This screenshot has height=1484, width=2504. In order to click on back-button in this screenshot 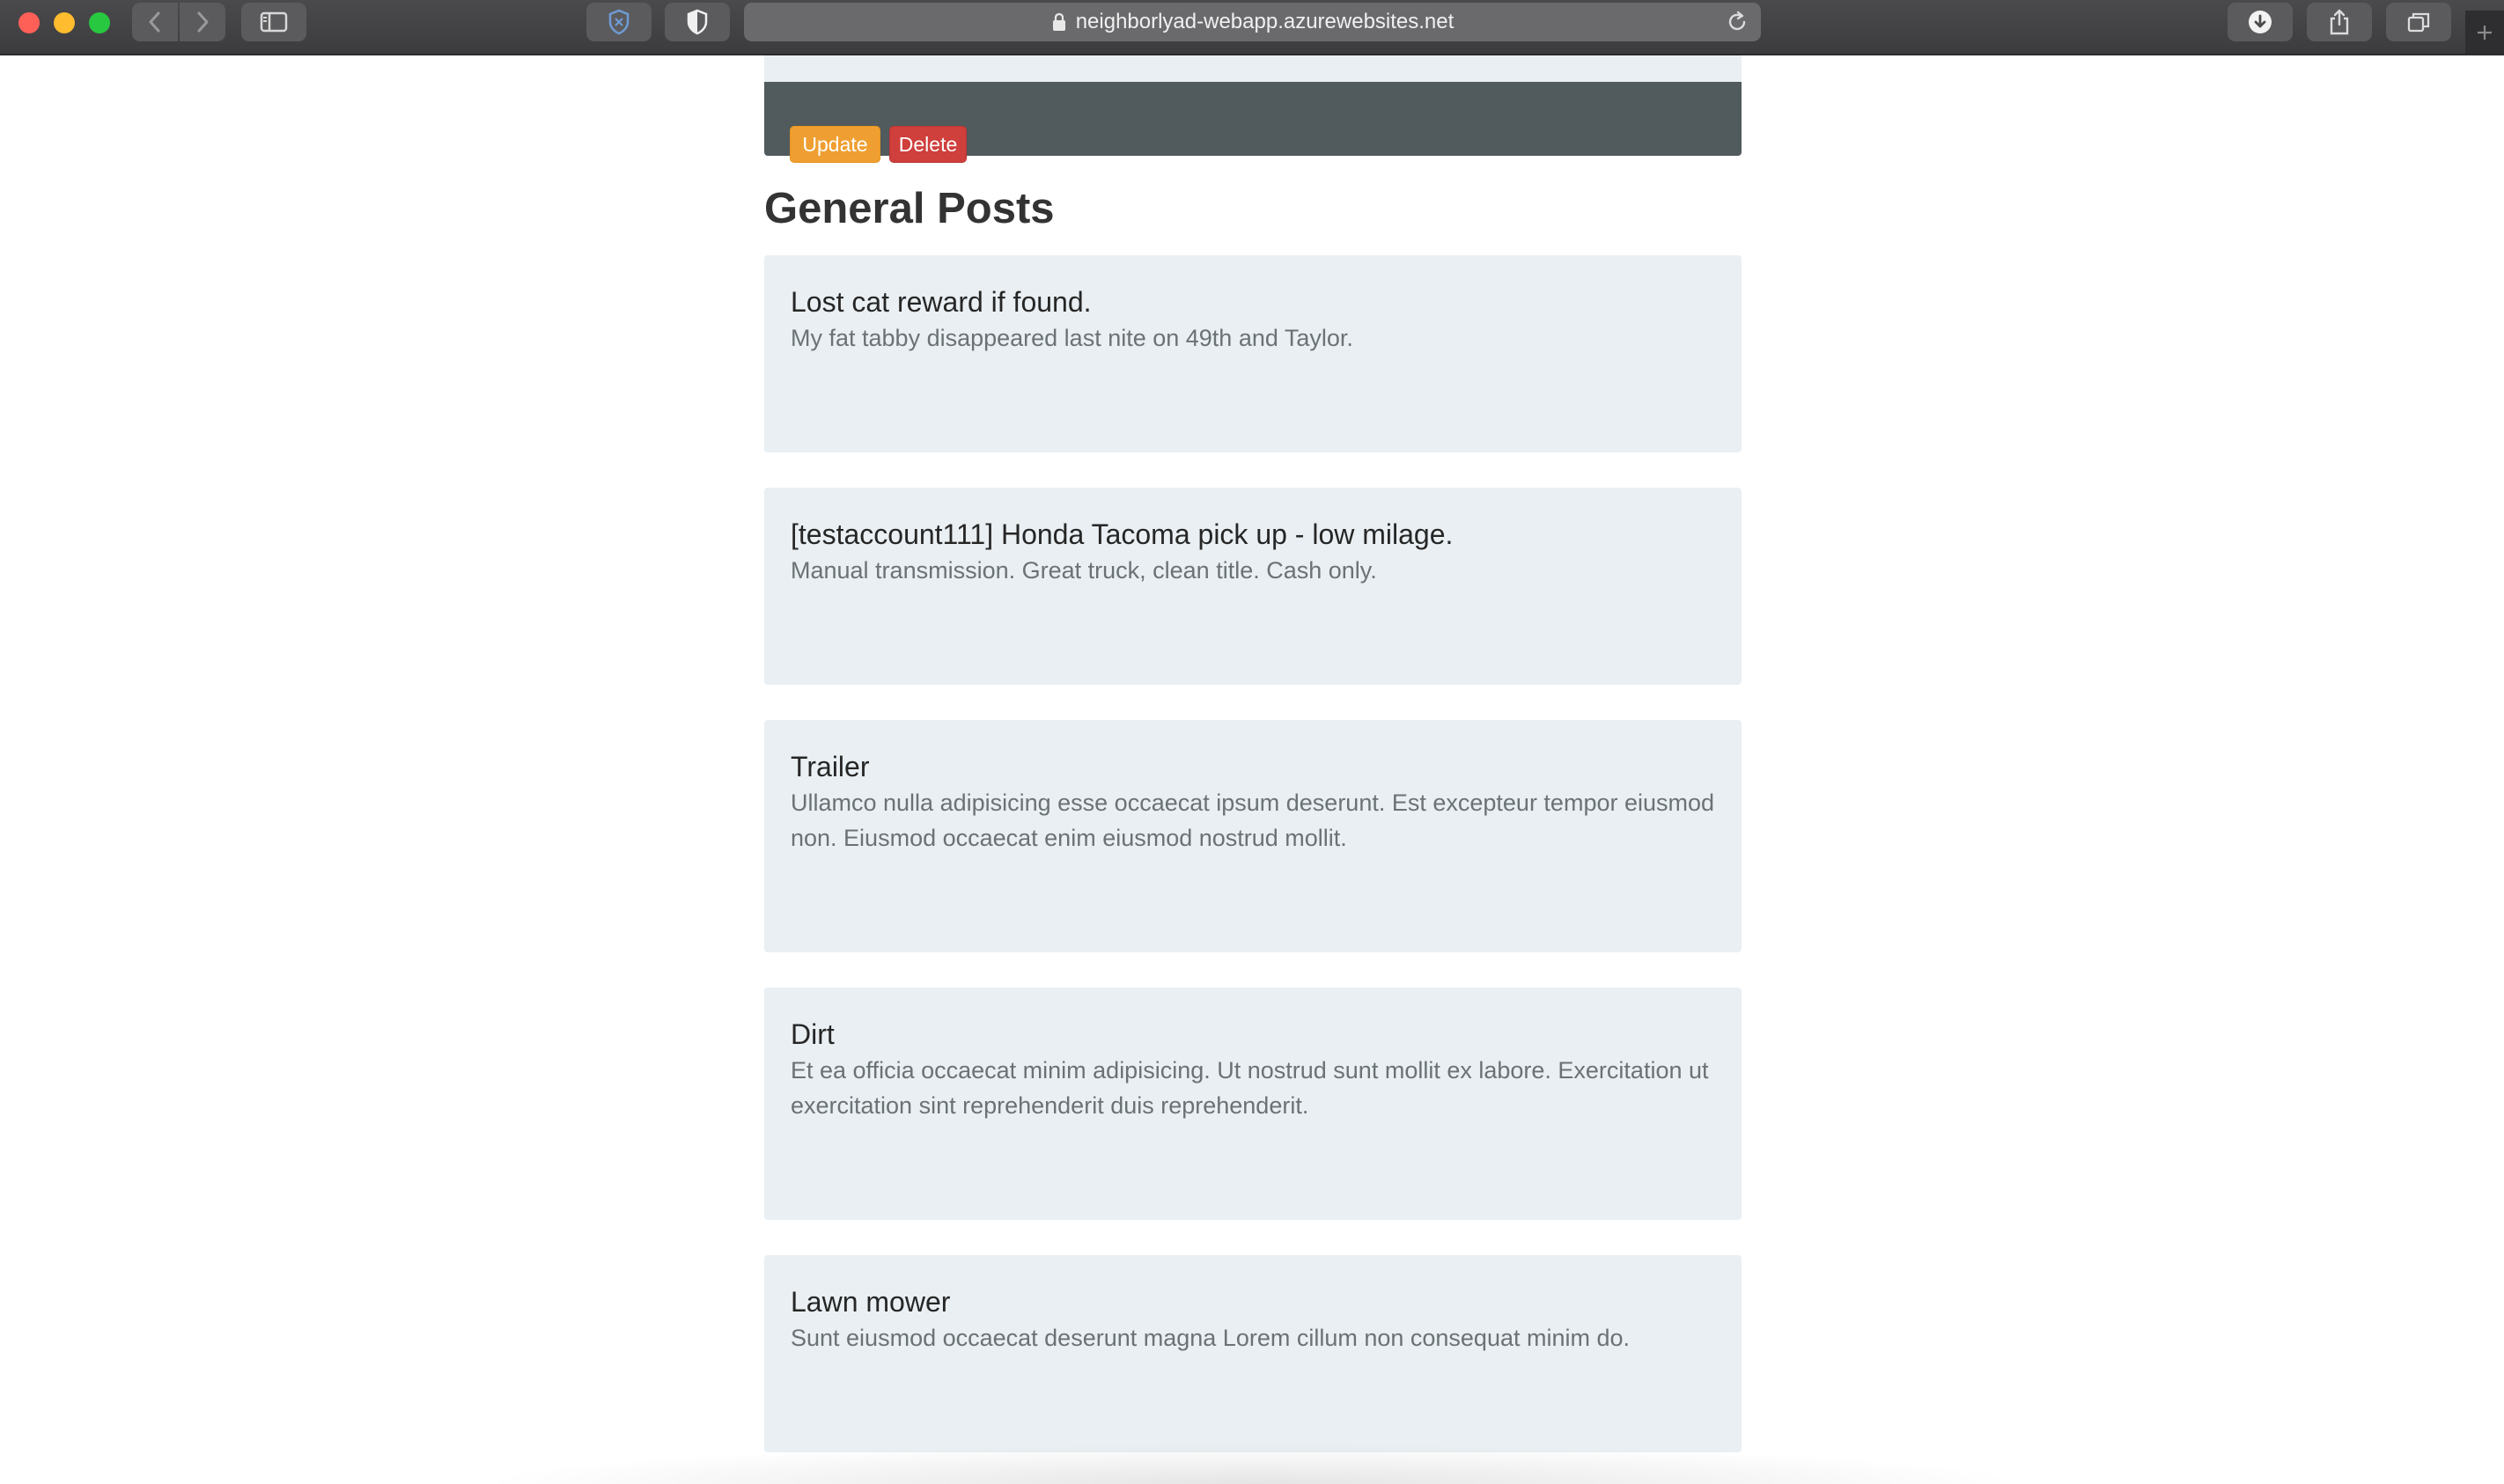, I will do `click(155, 22)`.